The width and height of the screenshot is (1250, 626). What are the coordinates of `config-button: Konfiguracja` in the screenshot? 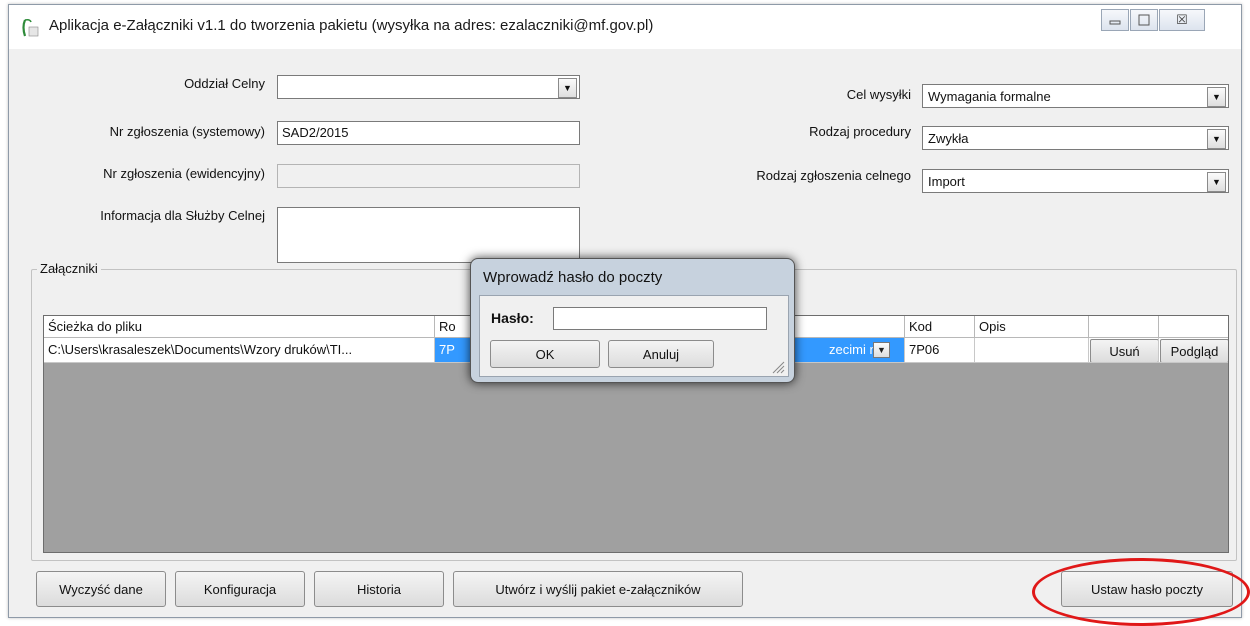 It's located at (240, 589).